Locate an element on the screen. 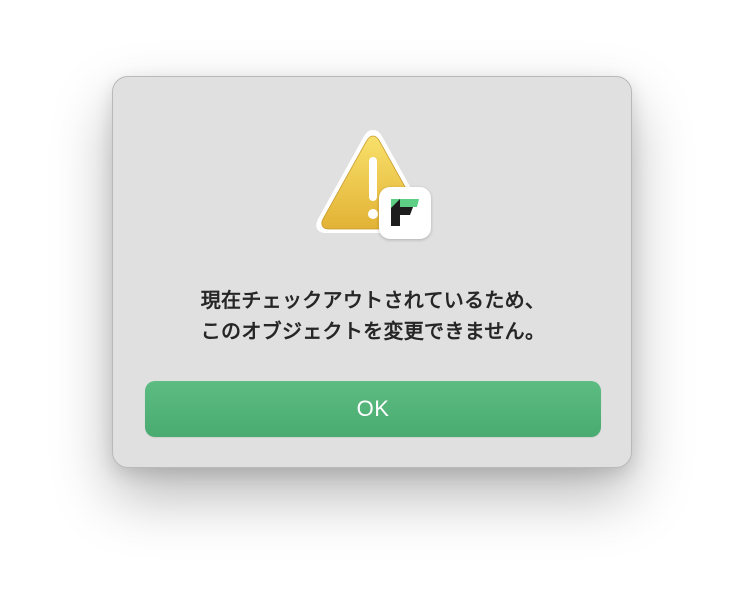 This screenshot has width=744, height=616. message-line-1: 現在チェックアウトされているため、 is located at coordinates (373, 300).